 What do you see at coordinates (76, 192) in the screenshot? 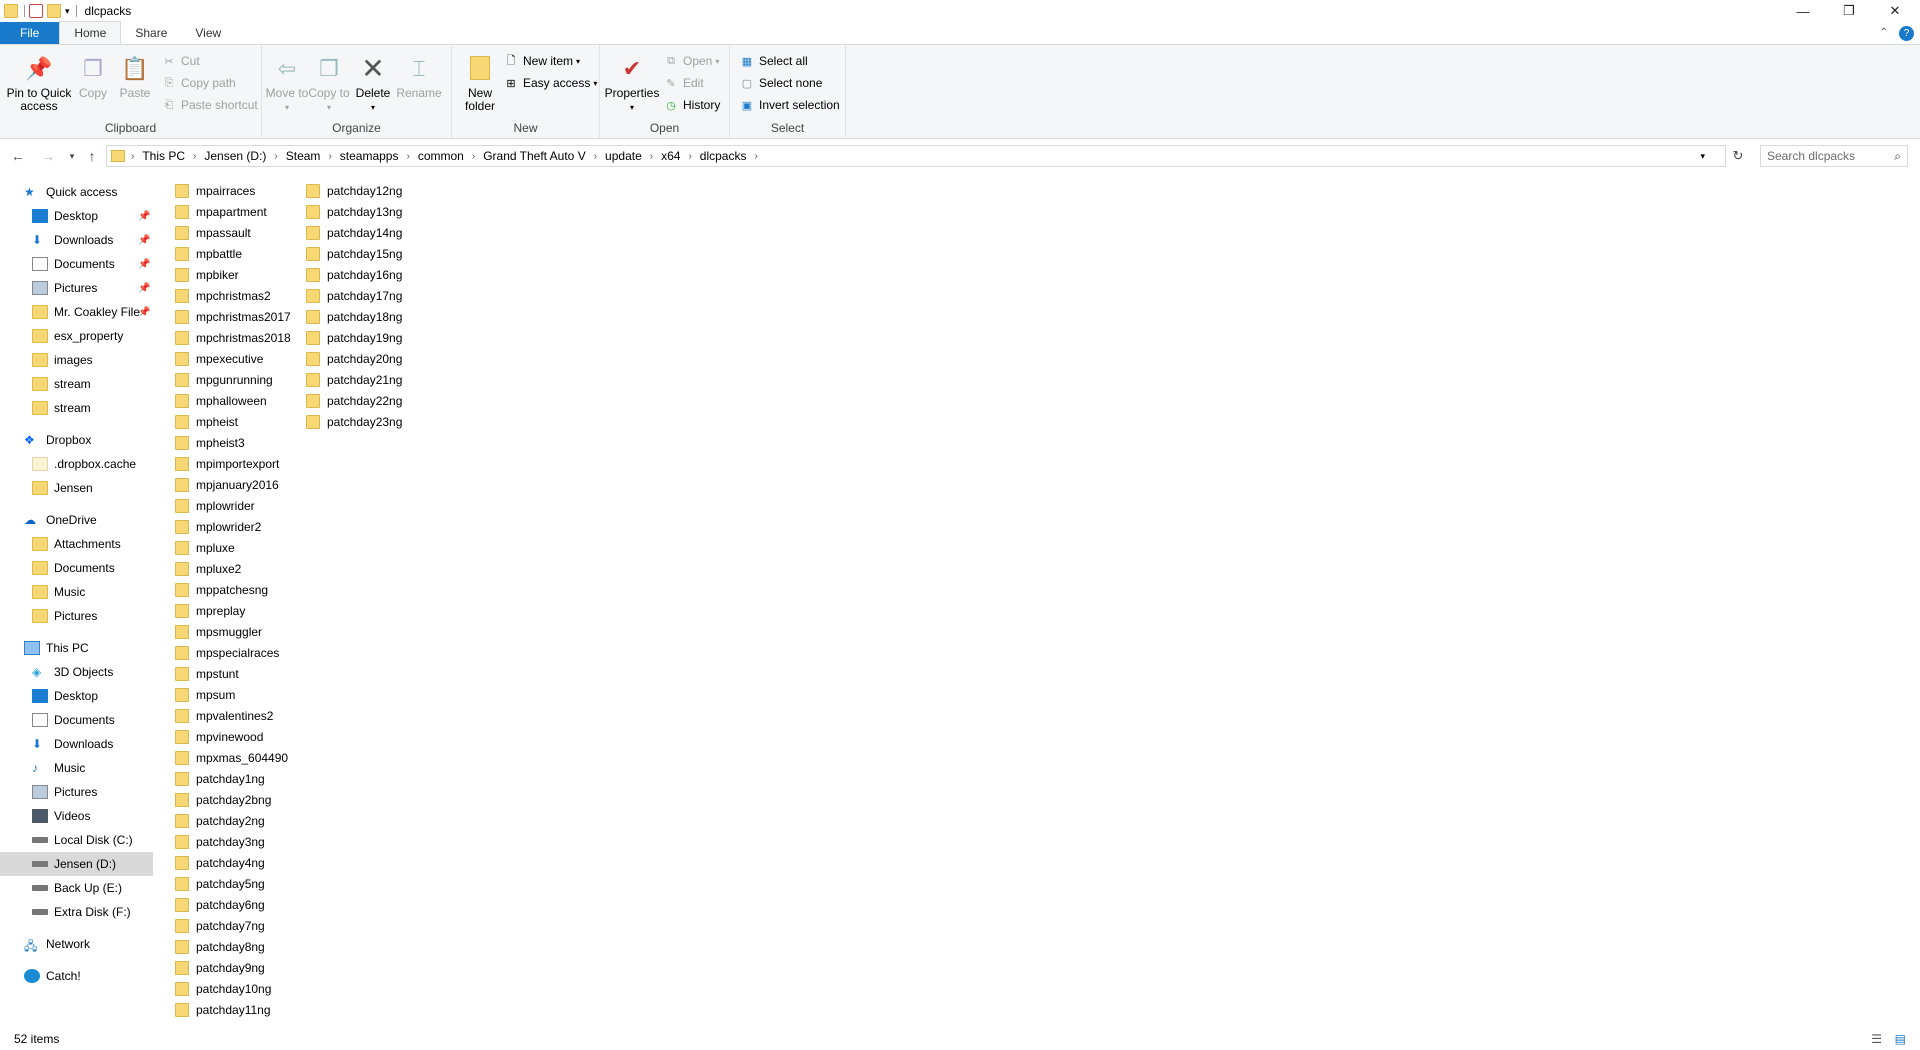
I see `nav-quick-access: ★ Quick access` at bounding box center [76, 192].